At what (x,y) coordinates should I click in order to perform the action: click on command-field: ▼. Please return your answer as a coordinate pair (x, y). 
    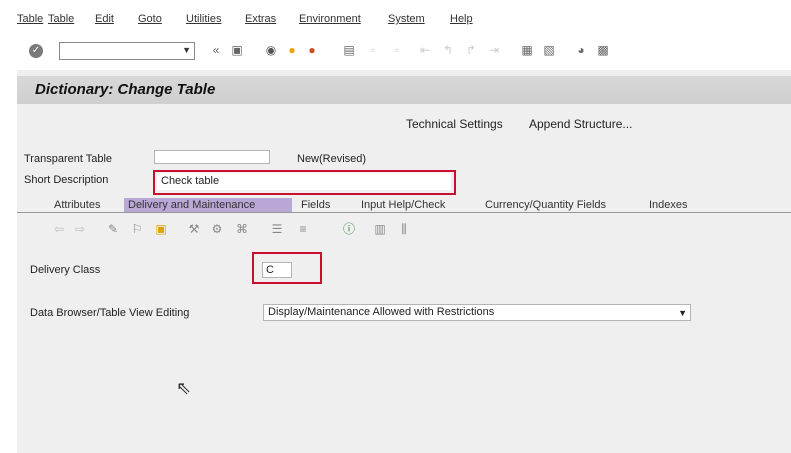
    Looking at the image, I should click on (127, 51).